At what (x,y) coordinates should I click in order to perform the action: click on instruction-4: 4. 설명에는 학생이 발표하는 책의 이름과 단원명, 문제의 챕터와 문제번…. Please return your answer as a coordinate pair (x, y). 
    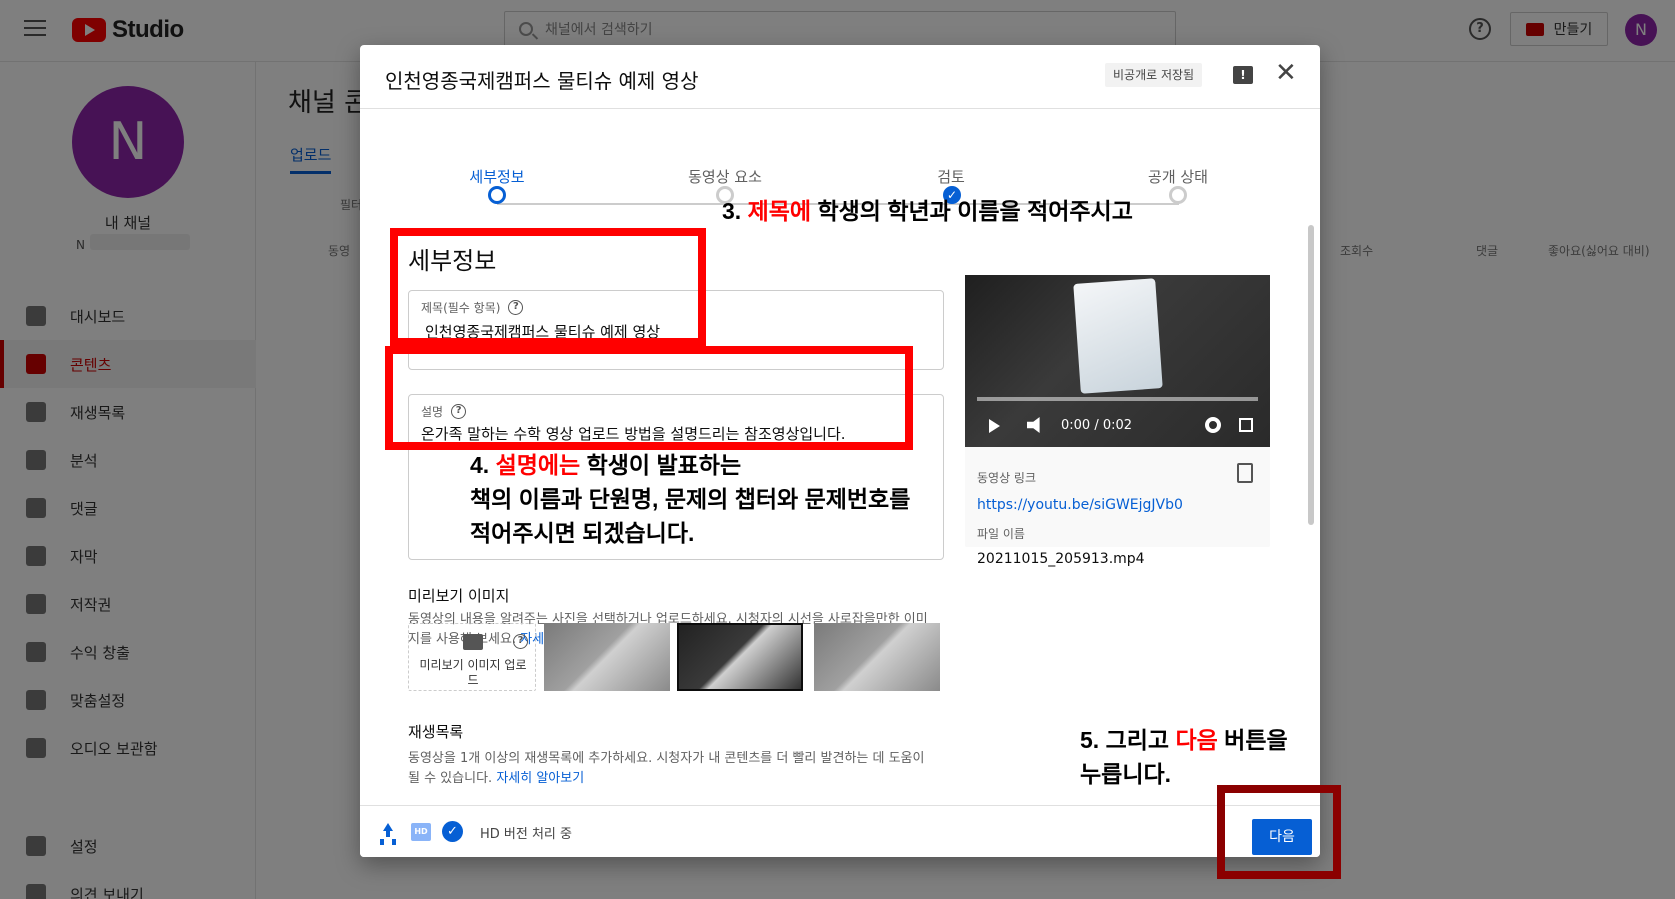
    Looking at the image, I should click on (690, 499).